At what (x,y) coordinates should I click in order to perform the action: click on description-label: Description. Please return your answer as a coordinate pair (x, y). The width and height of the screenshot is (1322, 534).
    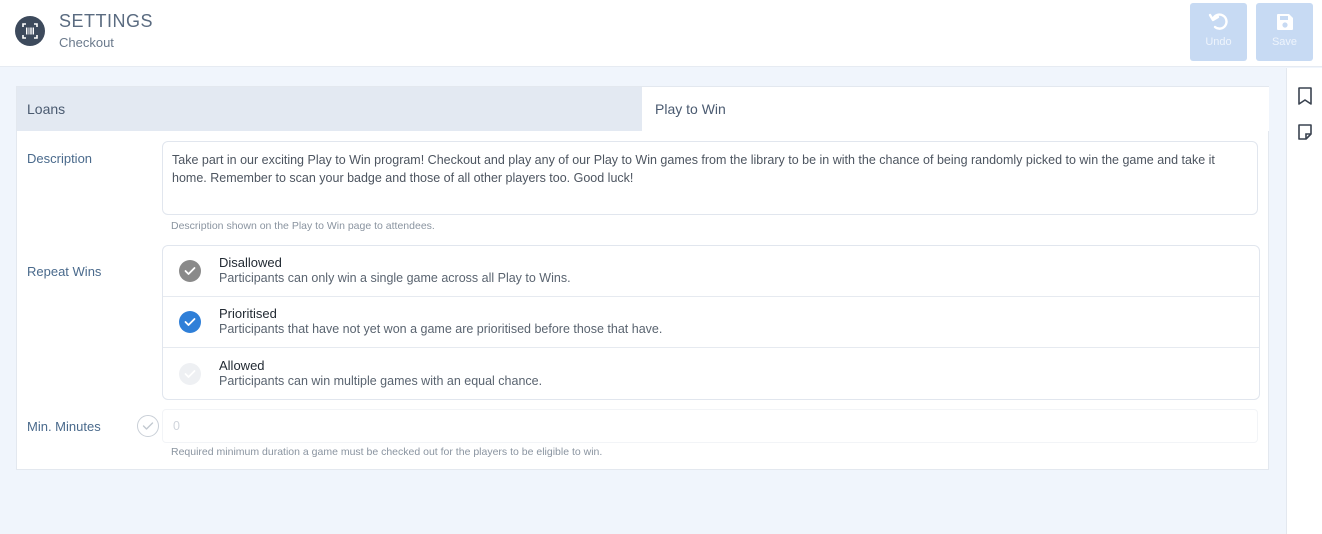
    Looking at the image, I should click on (60, 158).